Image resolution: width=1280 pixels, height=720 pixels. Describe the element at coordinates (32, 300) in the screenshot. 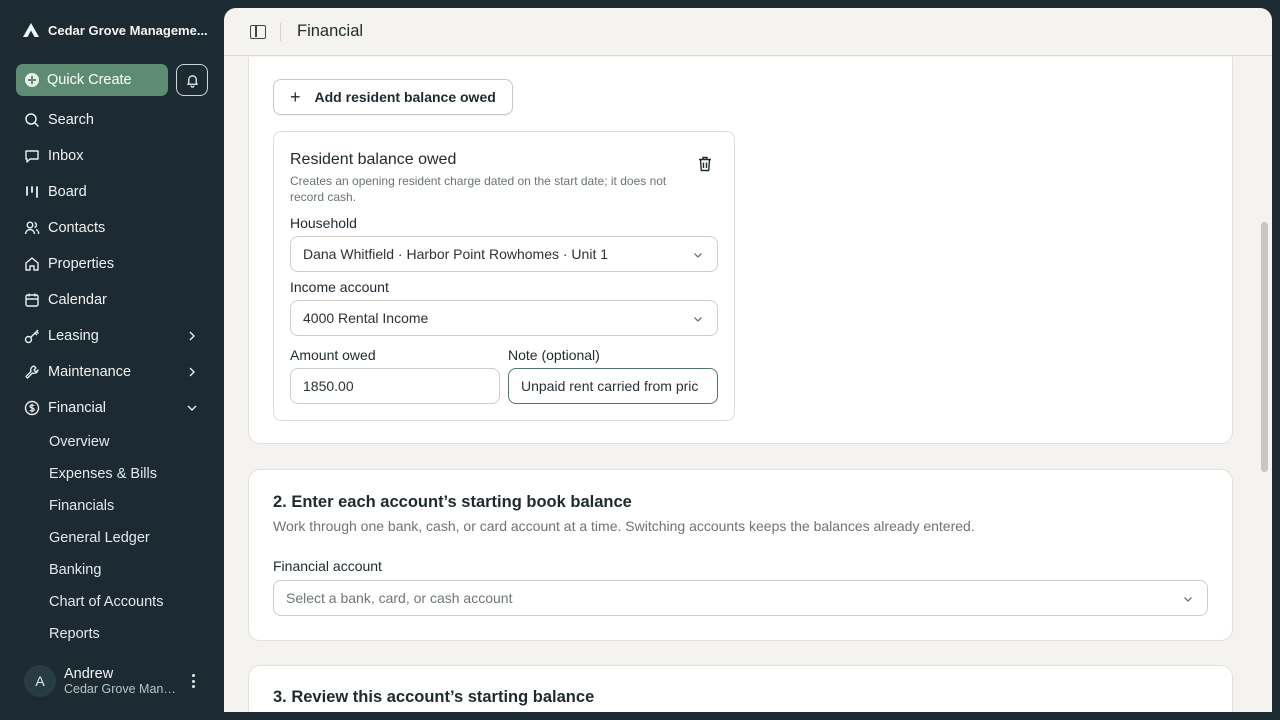

I see `calendar-icon` at that location.